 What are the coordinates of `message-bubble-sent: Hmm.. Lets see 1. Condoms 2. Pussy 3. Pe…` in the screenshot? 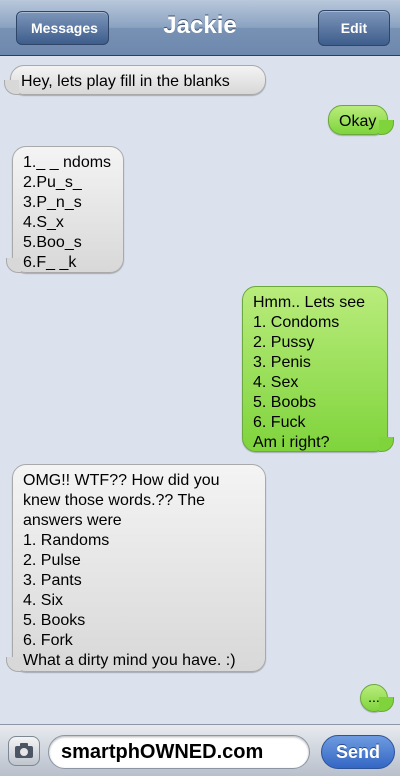 It's located at (318, 369).